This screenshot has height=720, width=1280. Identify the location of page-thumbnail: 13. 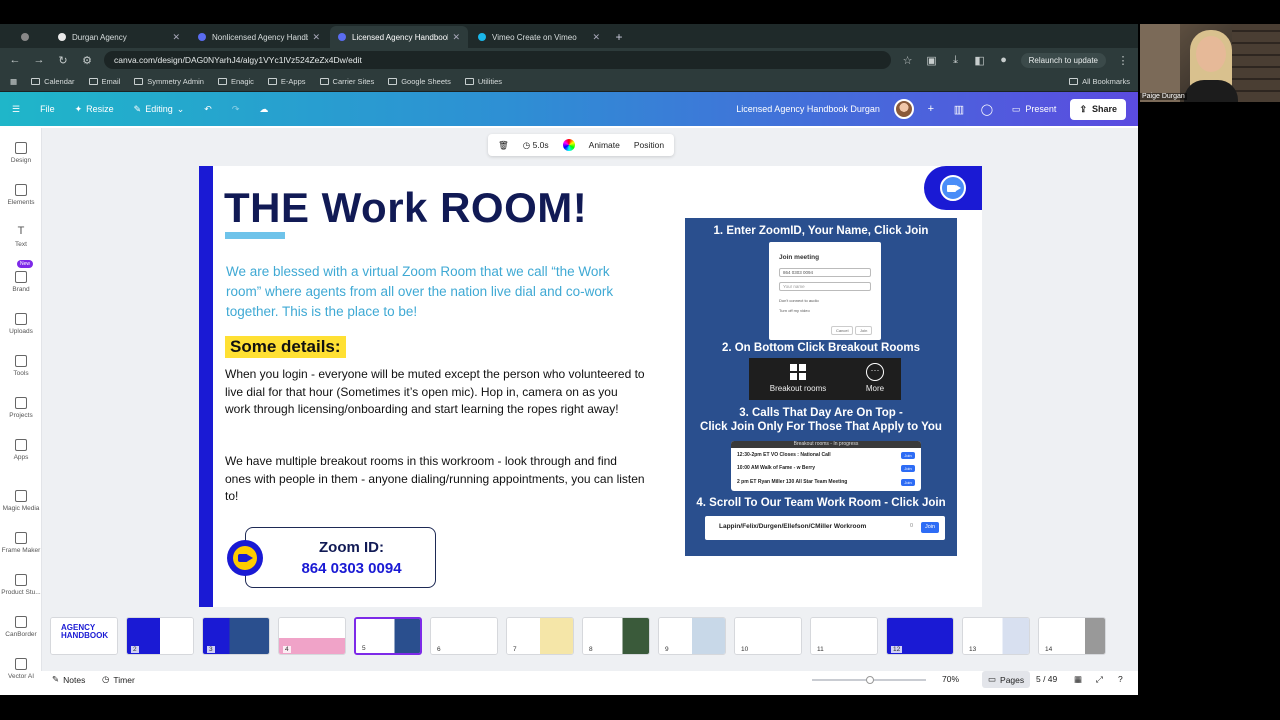
(996, 636).